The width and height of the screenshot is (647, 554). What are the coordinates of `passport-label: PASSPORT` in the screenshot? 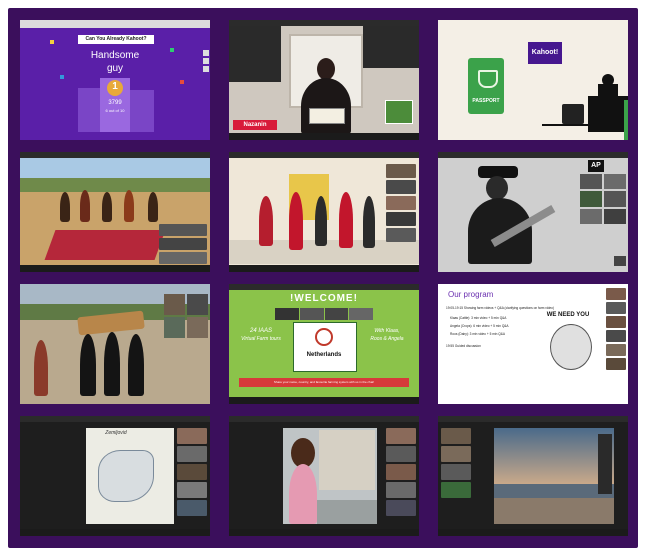 It's located at (486, 101).